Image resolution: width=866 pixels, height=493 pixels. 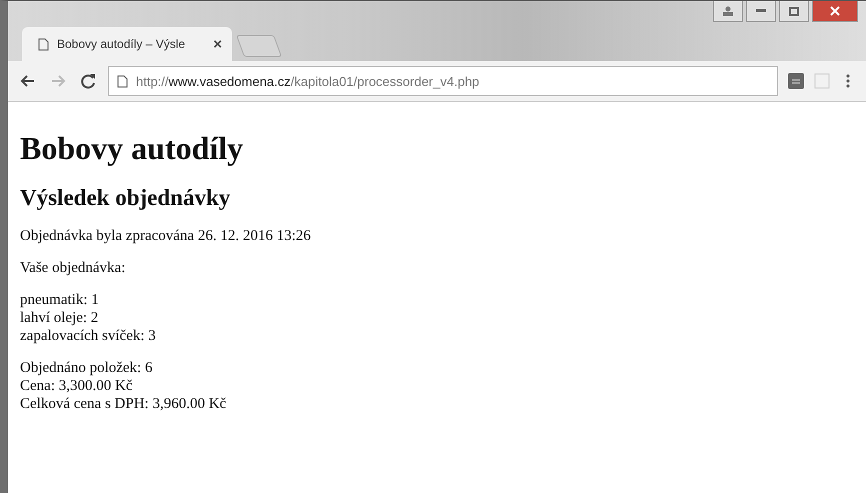 What do you see at coordinates (121, 44) in the screenshot?
I see `tab-title: Bobovy autodíly – Výsle` at bounding box center [121, 44].